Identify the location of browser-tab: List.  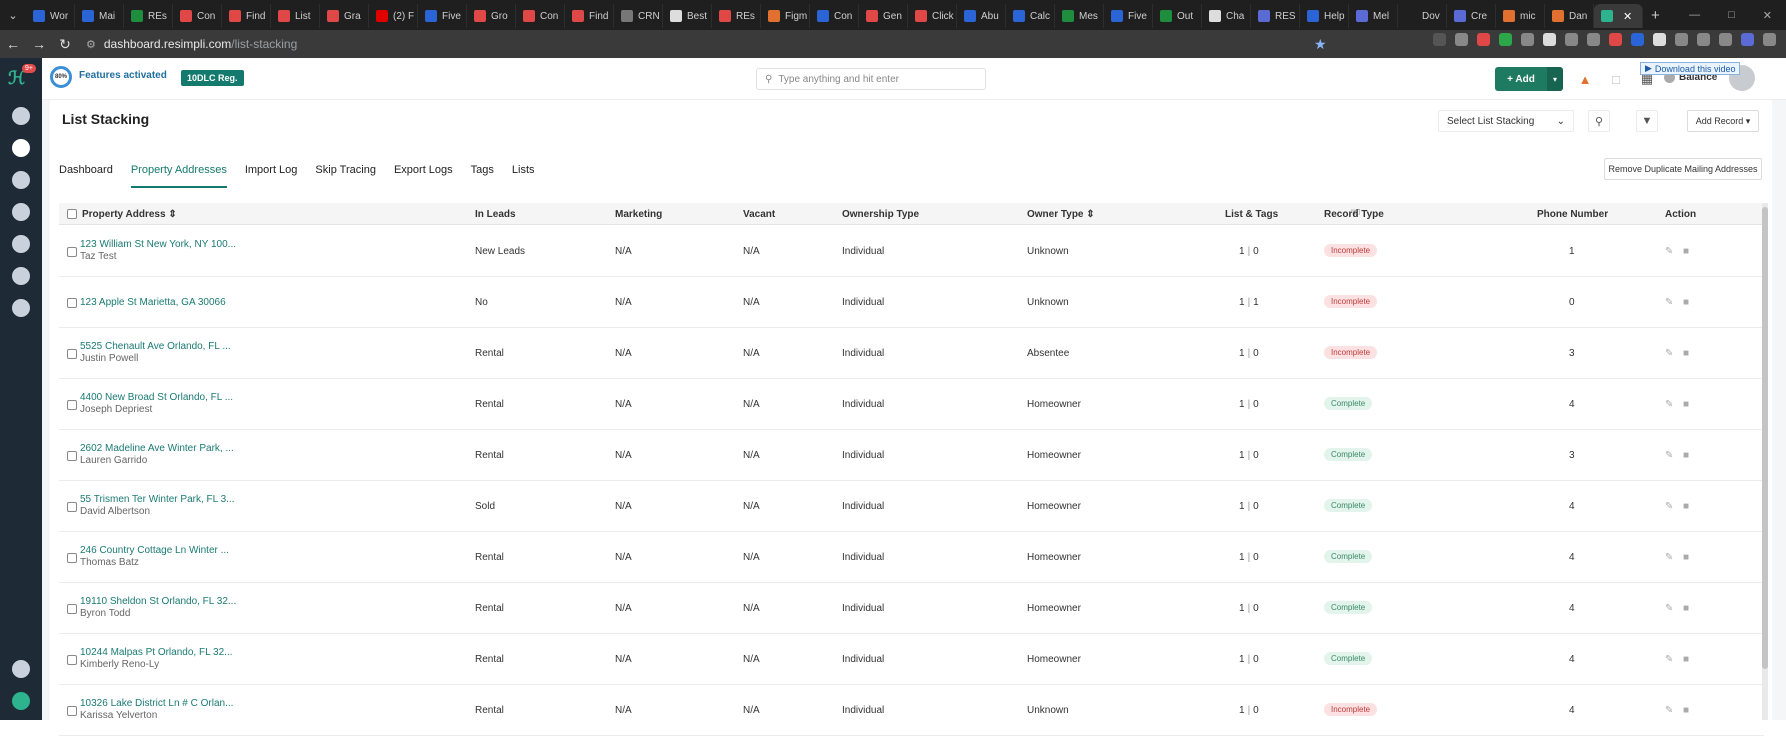
(295, 16).